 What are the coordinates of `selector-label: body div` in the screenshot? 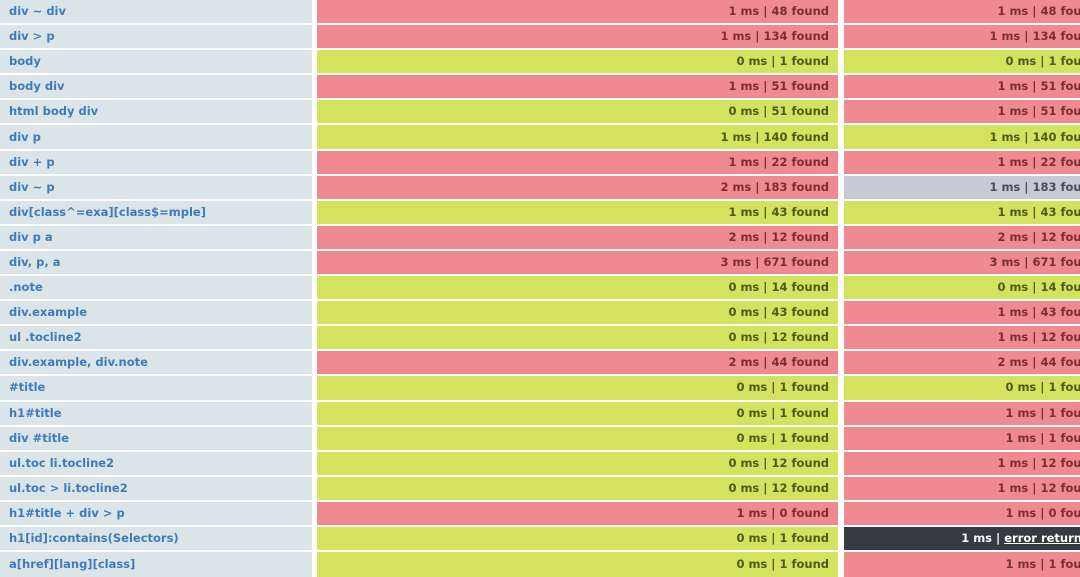 It's located at (158, 88).